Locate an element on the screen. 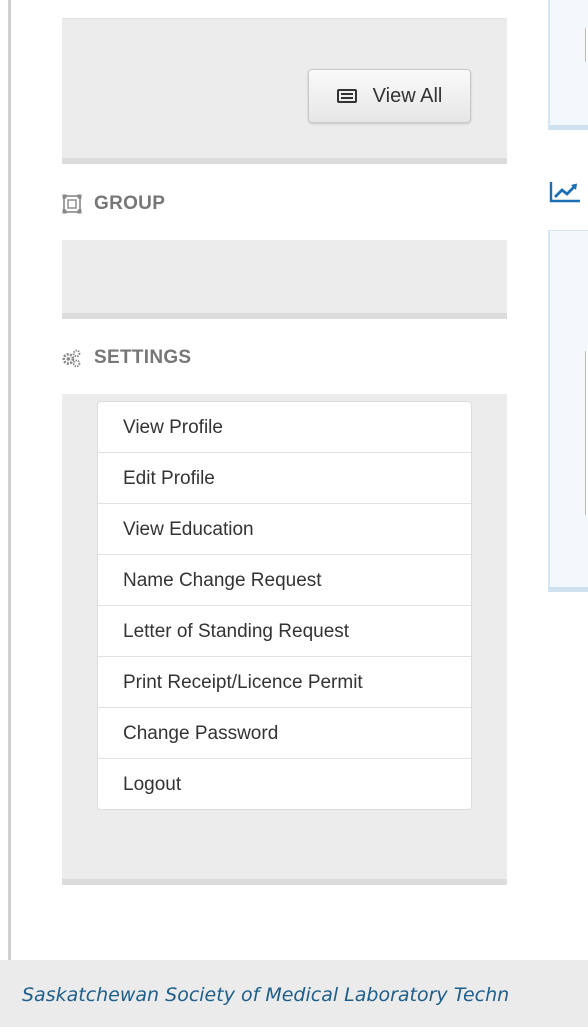  menu-item-print-receipt: Print Receipt/Licence Permit is located at coordinates (284, 682).